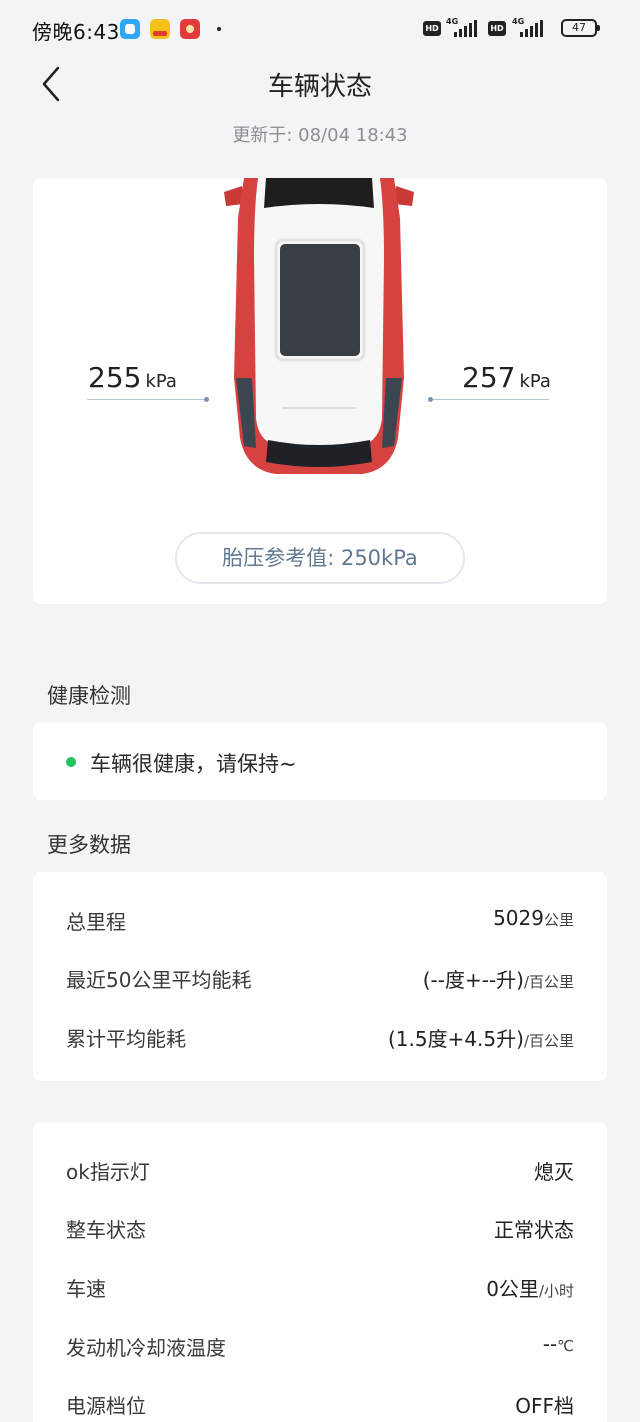  Describe the element at coordinates (320, 558) in the screenshot. I see `reference-pressure-badge: 胎压参考值: 250kPa` at that location.